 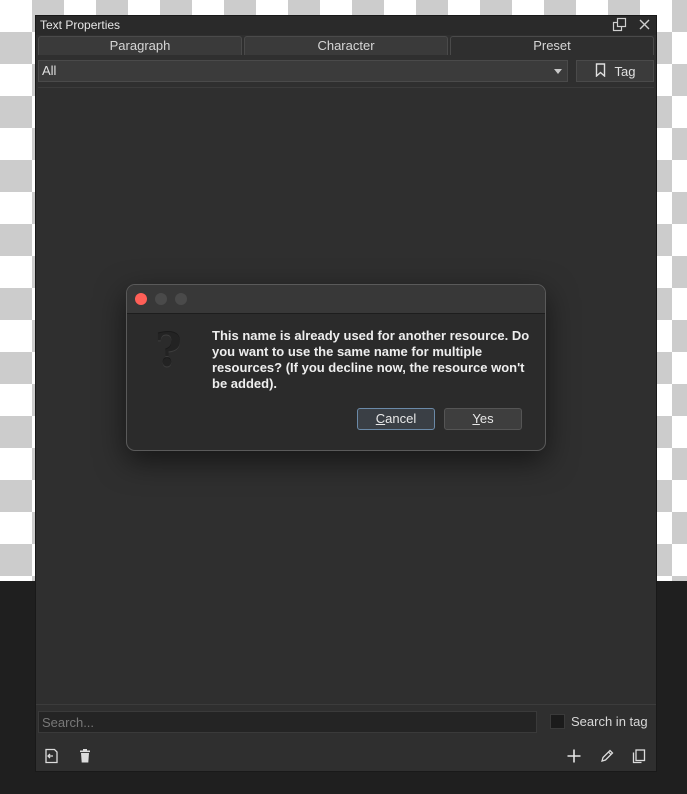 I want to click on duplicate-icon, so click(x=639, y=756).